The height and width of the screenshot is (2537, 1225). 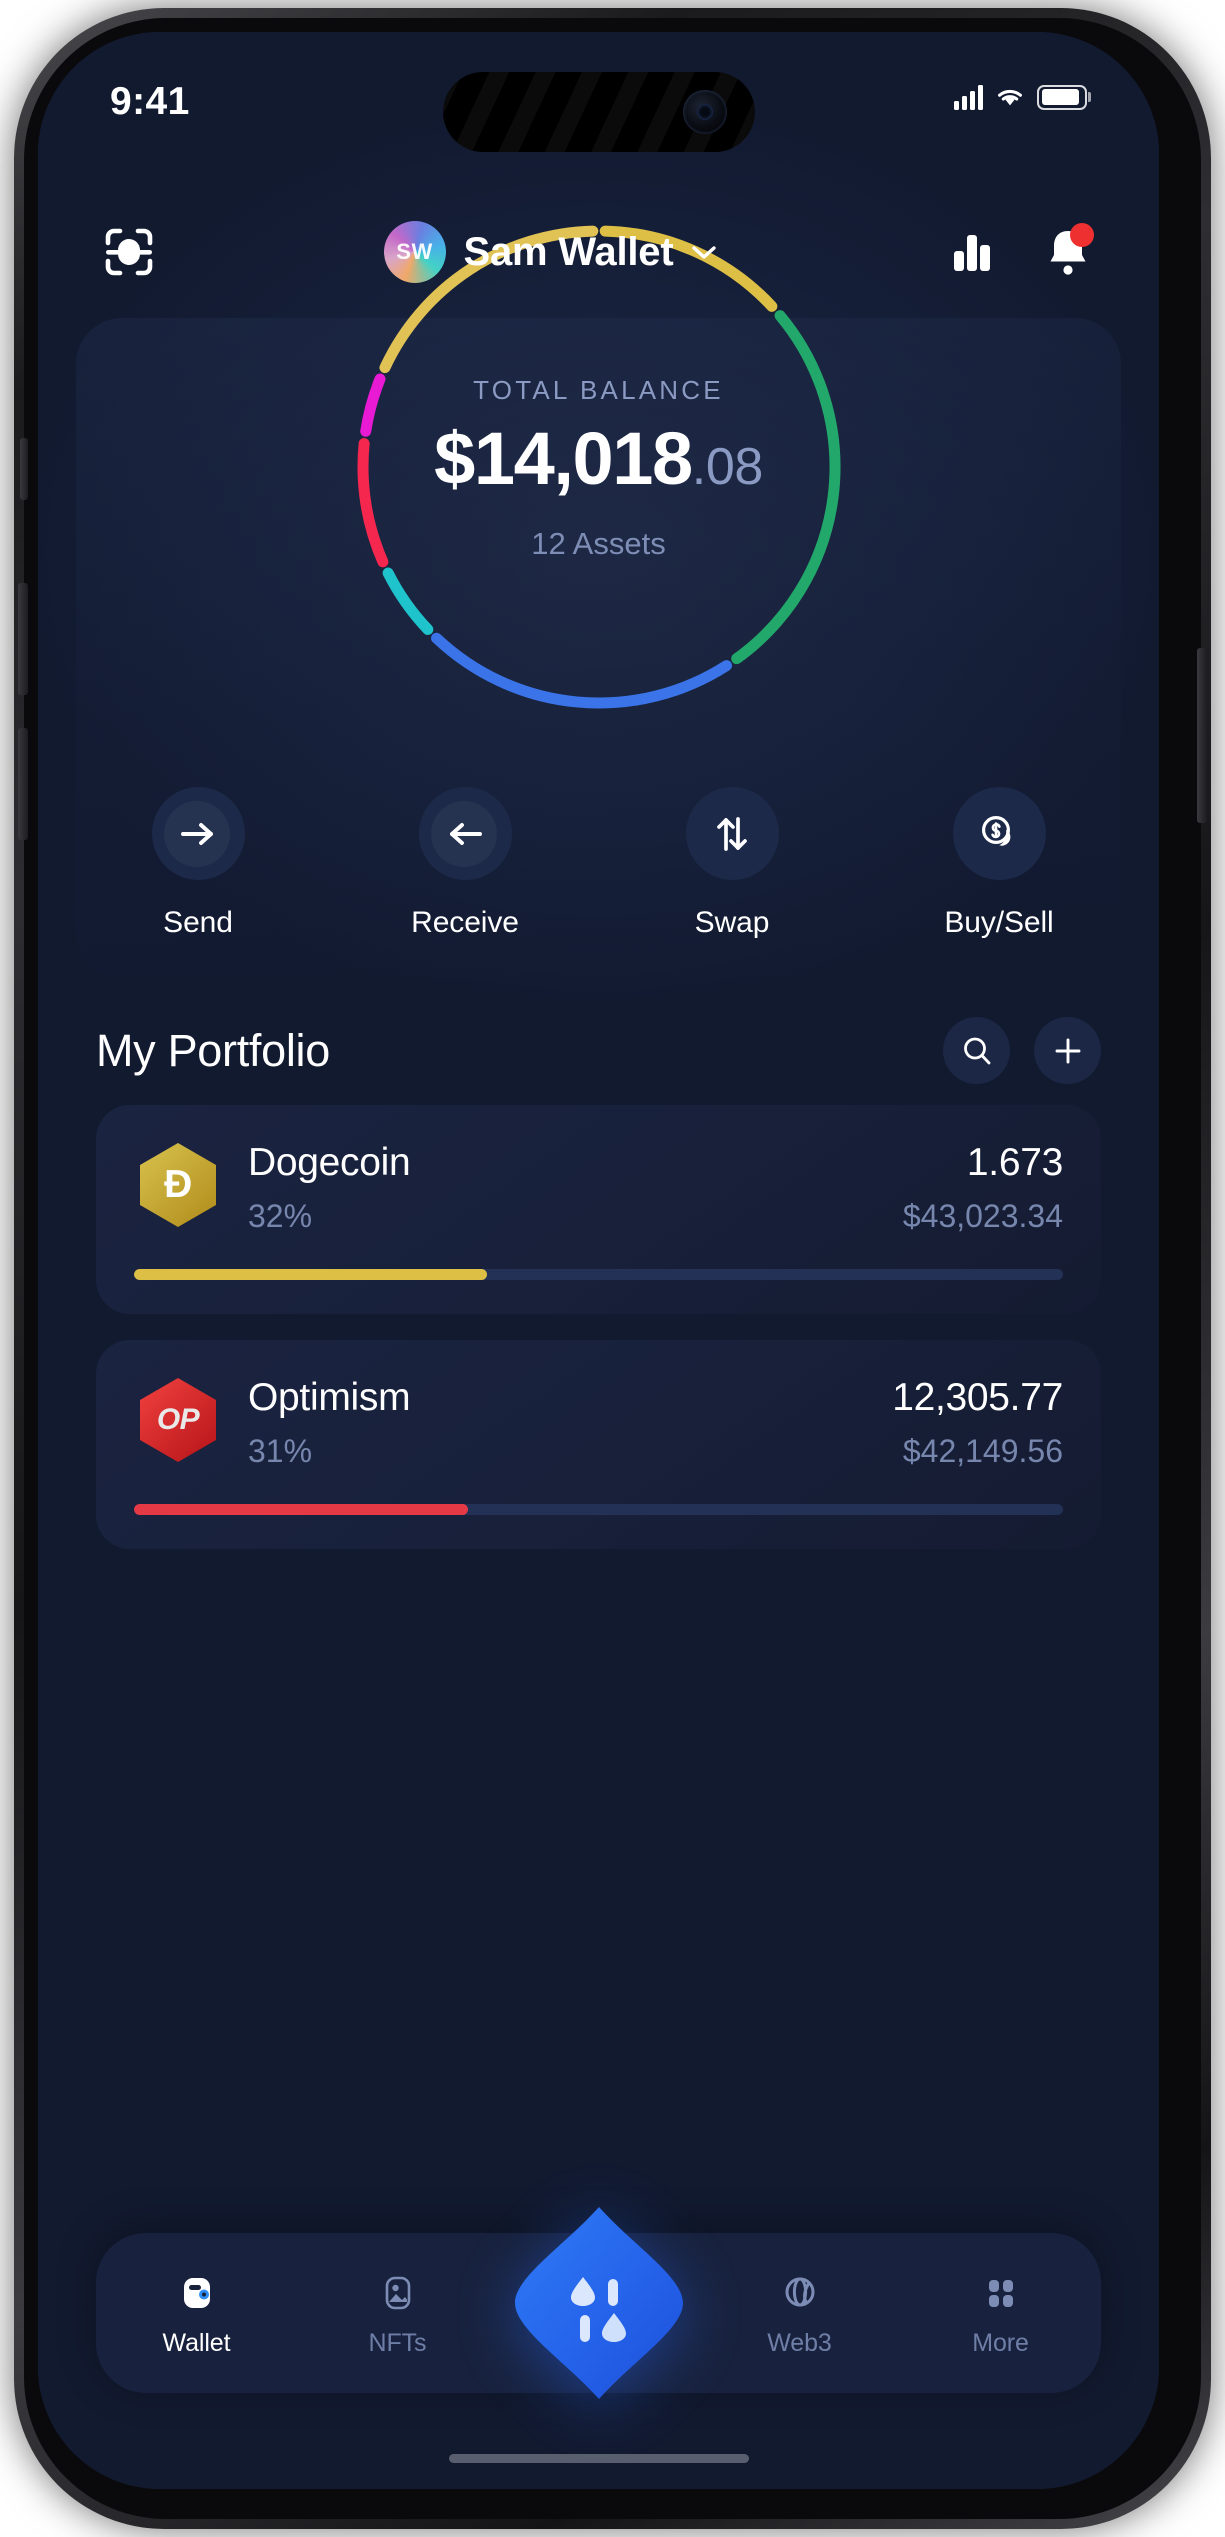 I want to click on stake-fab-button, so click(x=599, y=2303).